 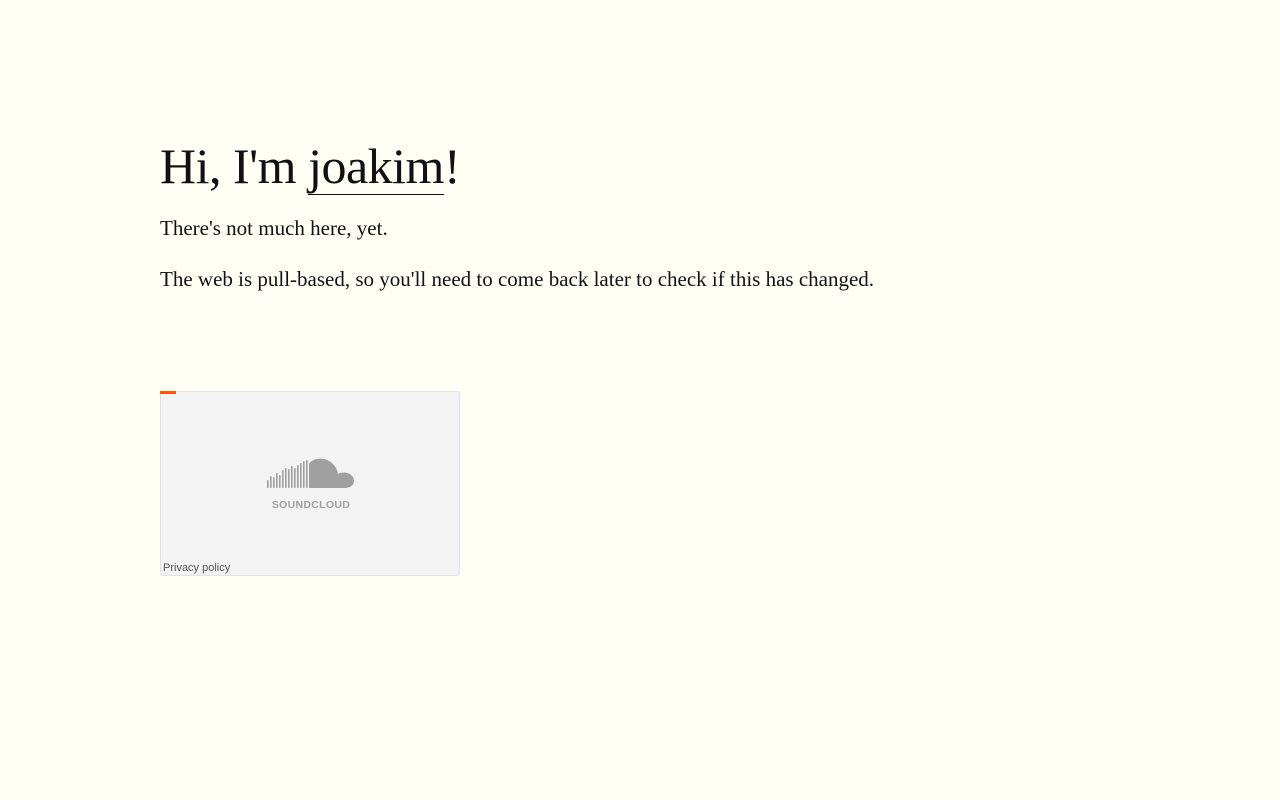 I want to click on soundcloud-logo-icon: SOUNDCLOUD, so click(x=311, y=484).